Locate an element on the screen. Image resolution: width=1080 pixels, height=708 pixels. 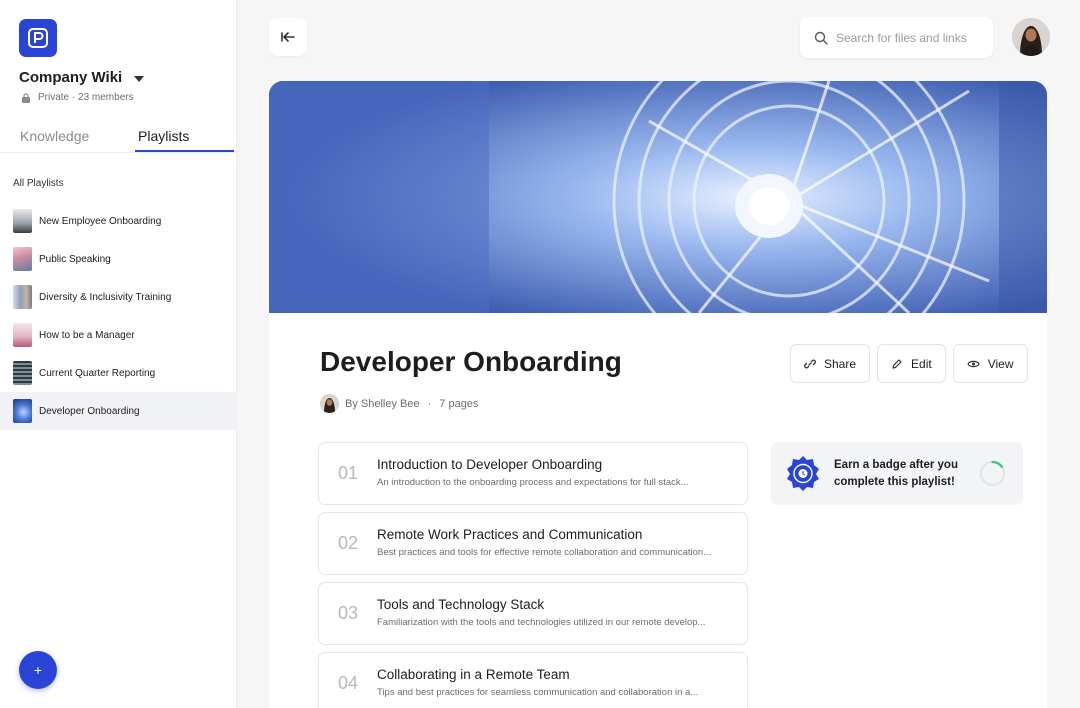
sidebar-item-label: How to be a Manager is located at coordinates (87, 335).